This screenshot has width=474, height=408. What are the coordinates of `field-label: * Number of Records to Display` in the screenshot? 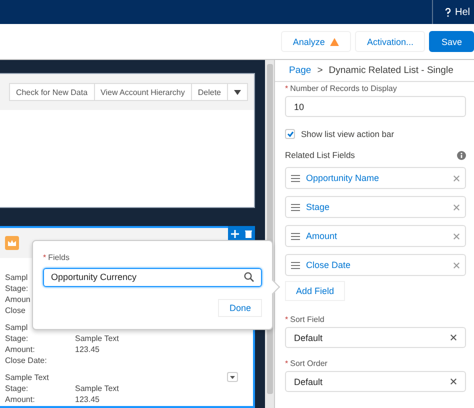 It's located at (341, 88).